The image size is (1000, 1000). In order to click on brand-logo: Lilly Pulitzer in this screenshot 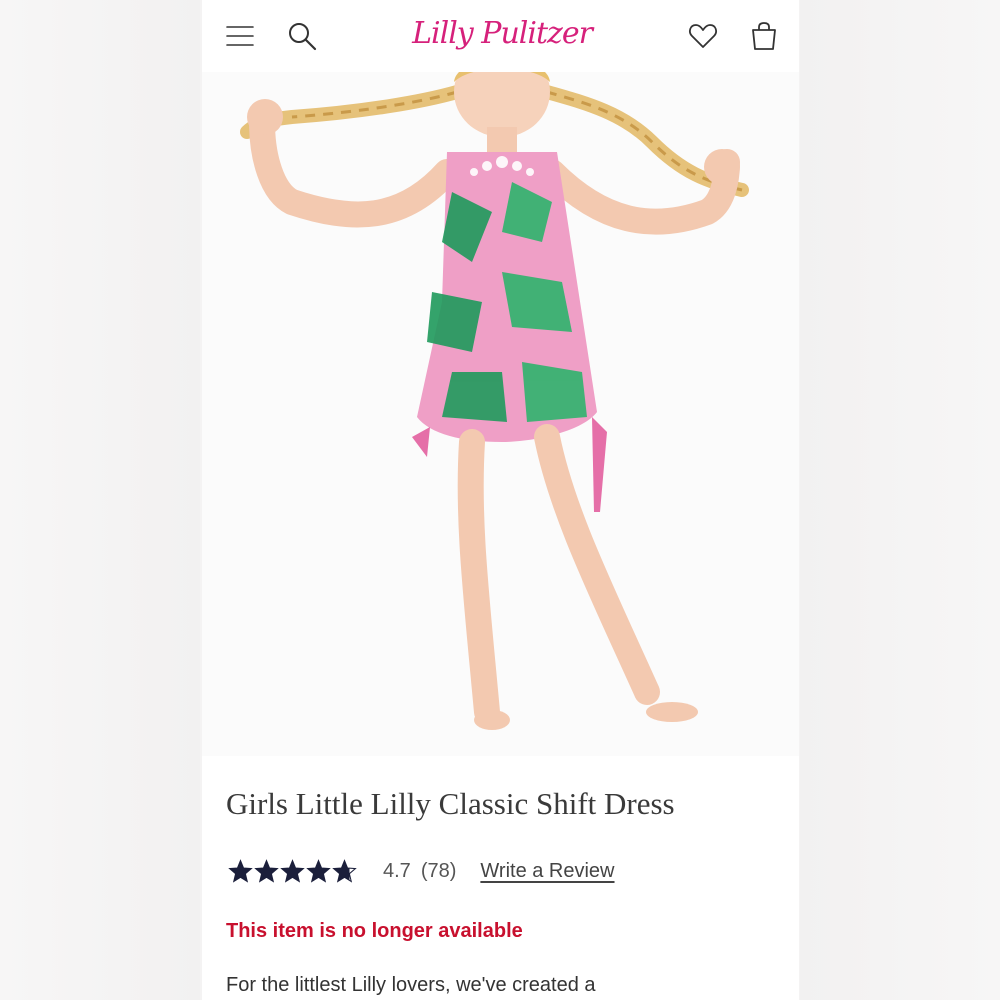, I will do `click(502, 34)`.